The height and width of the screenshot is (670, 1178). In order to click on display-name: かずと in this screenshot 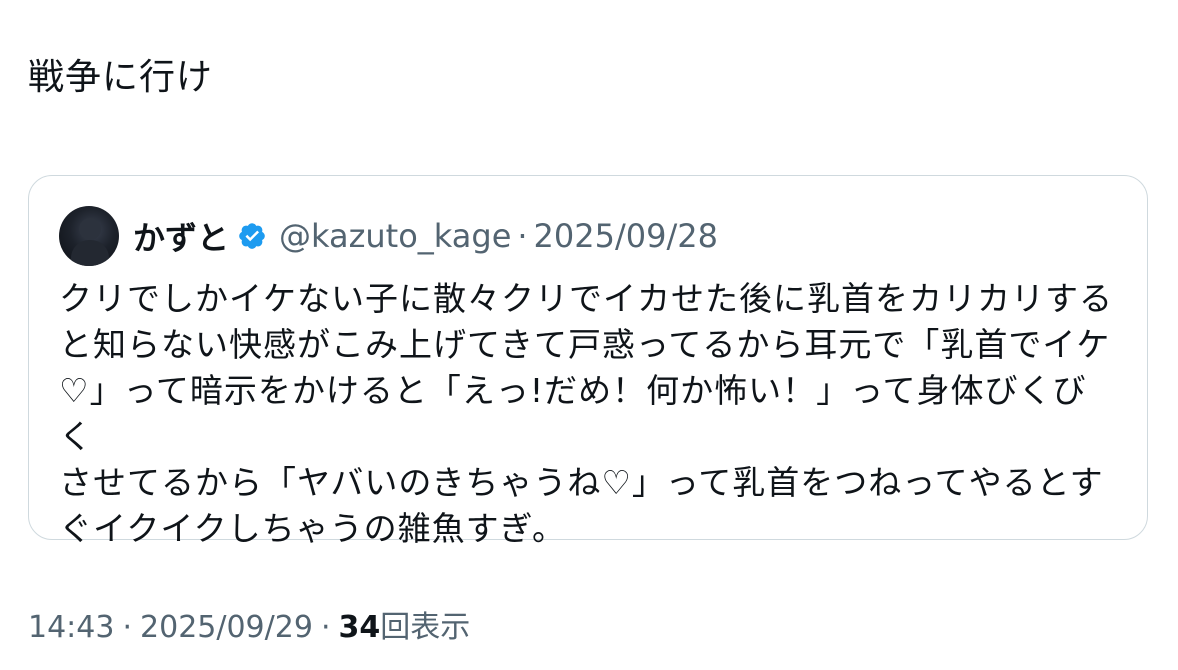, I will do `click(181, 236)`.